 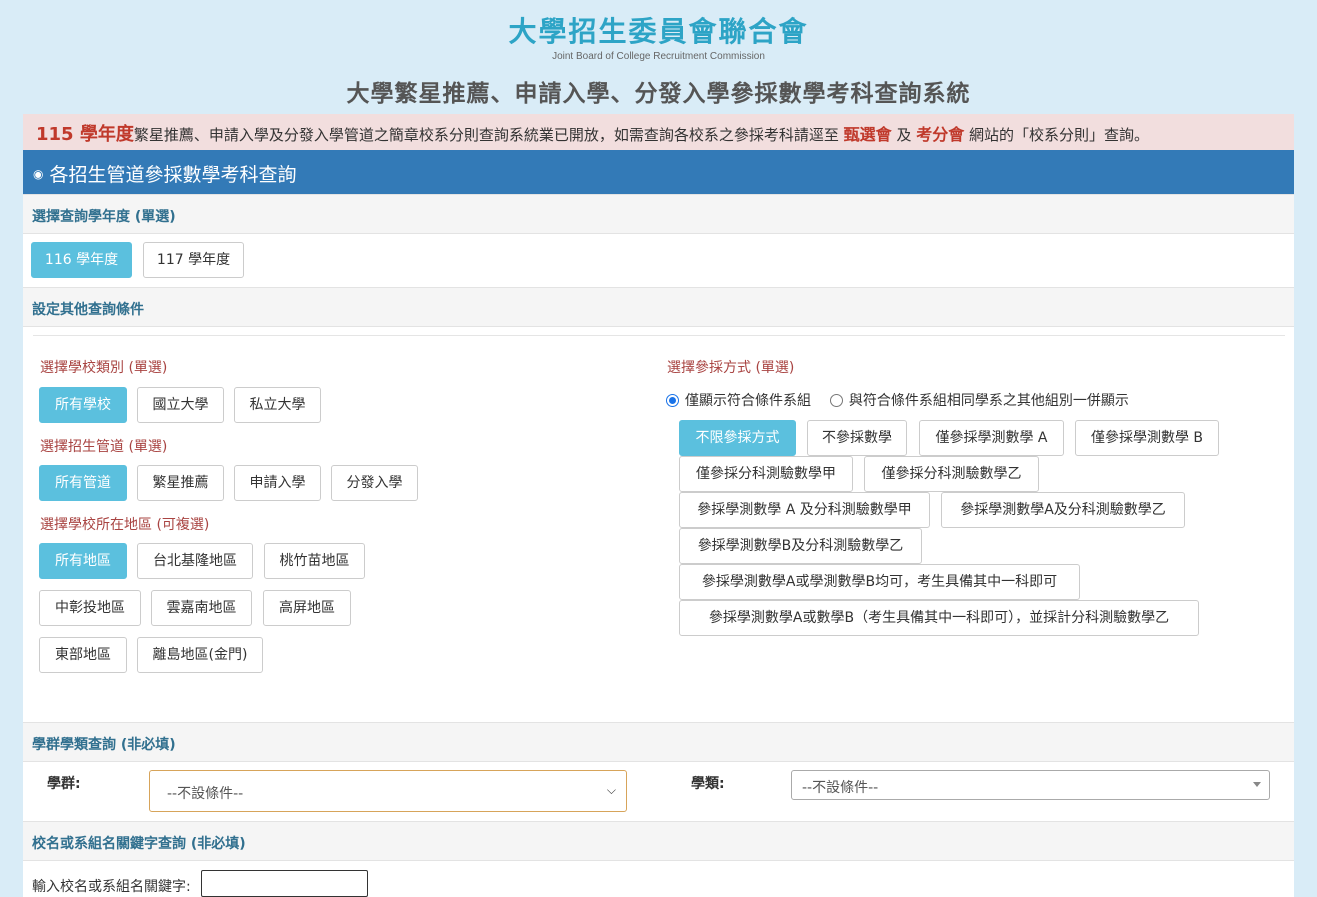 I want to click on year-button-116: 116 學年度, so click(x=81, y=260).